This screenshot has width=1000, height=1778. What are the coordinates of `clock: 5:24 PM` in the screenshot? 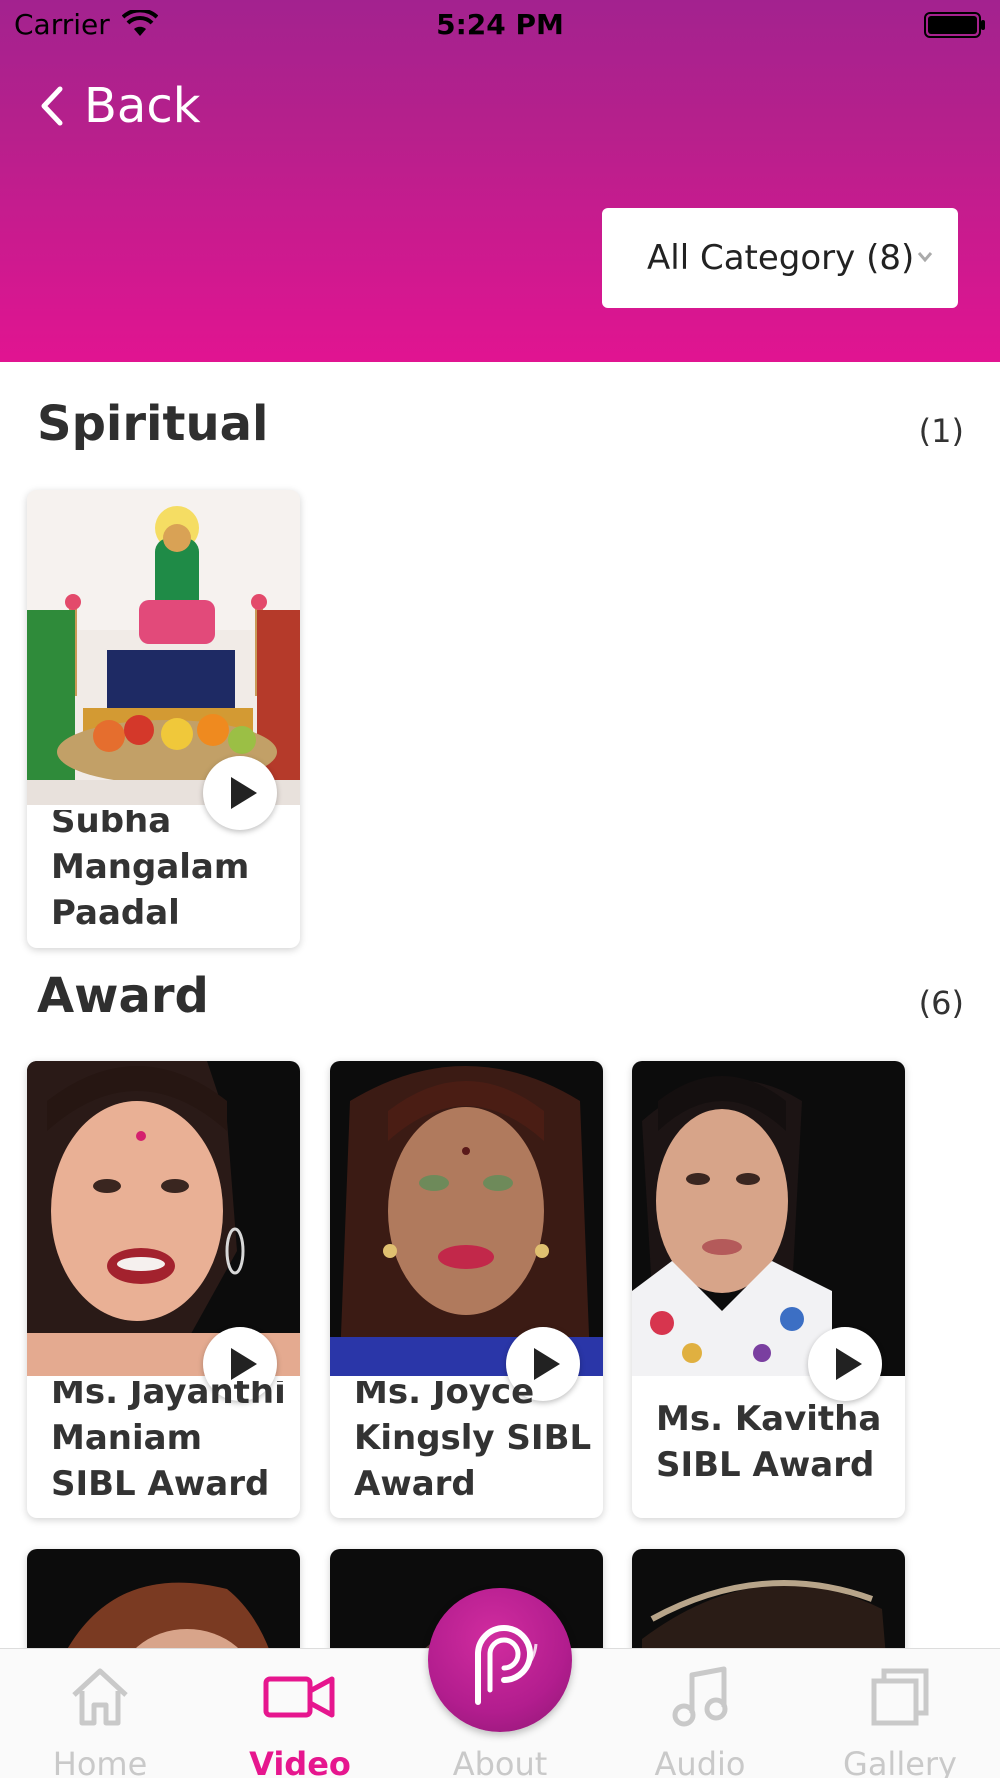 It's located at (500, 24).